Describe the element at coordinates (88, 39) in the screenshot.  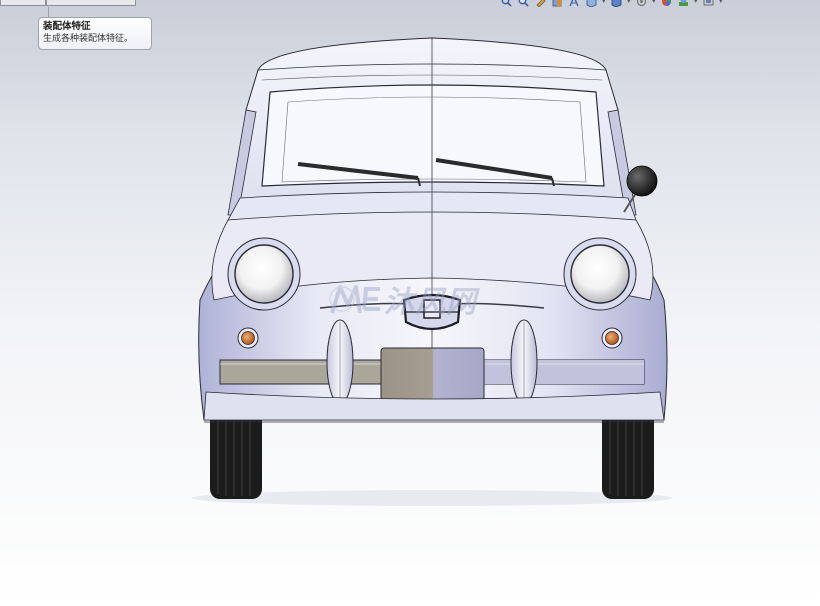
I see `tooltip-description: 生成各种装配体特征。` at that location.